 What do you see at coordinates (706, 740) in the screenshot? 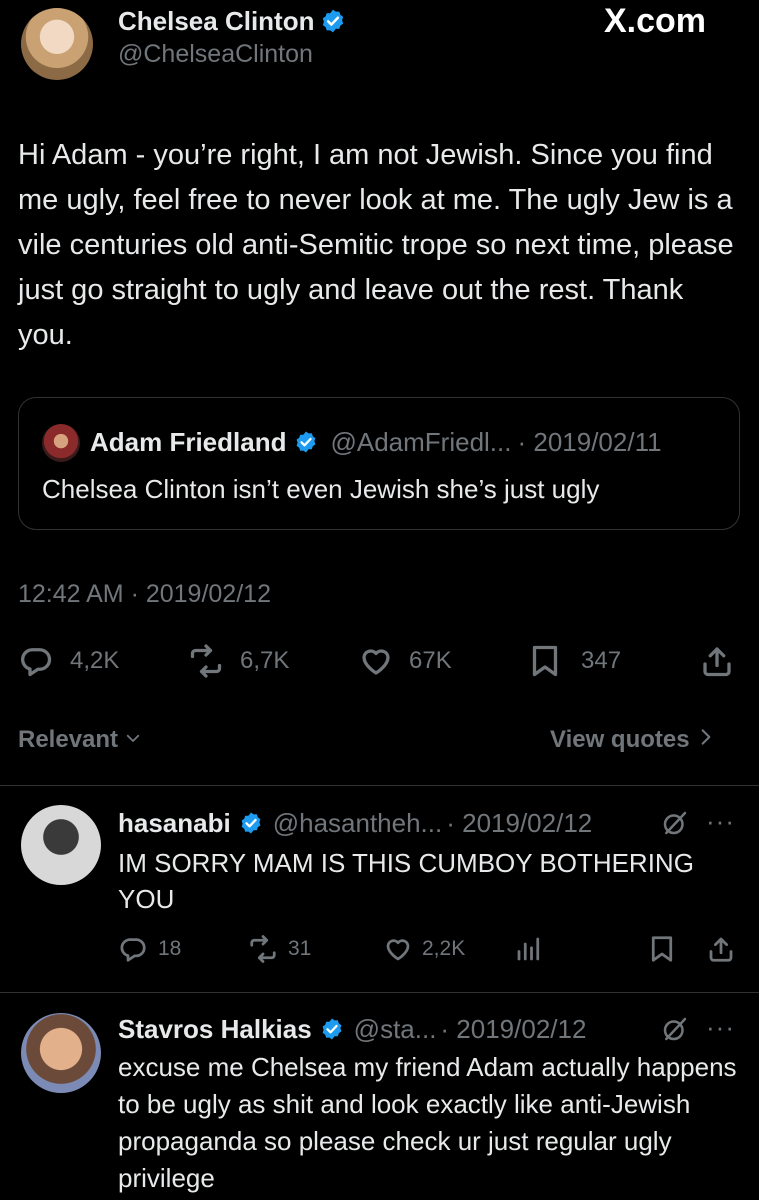
I see `chevron-right-icon` at bounding box center [706, 740].